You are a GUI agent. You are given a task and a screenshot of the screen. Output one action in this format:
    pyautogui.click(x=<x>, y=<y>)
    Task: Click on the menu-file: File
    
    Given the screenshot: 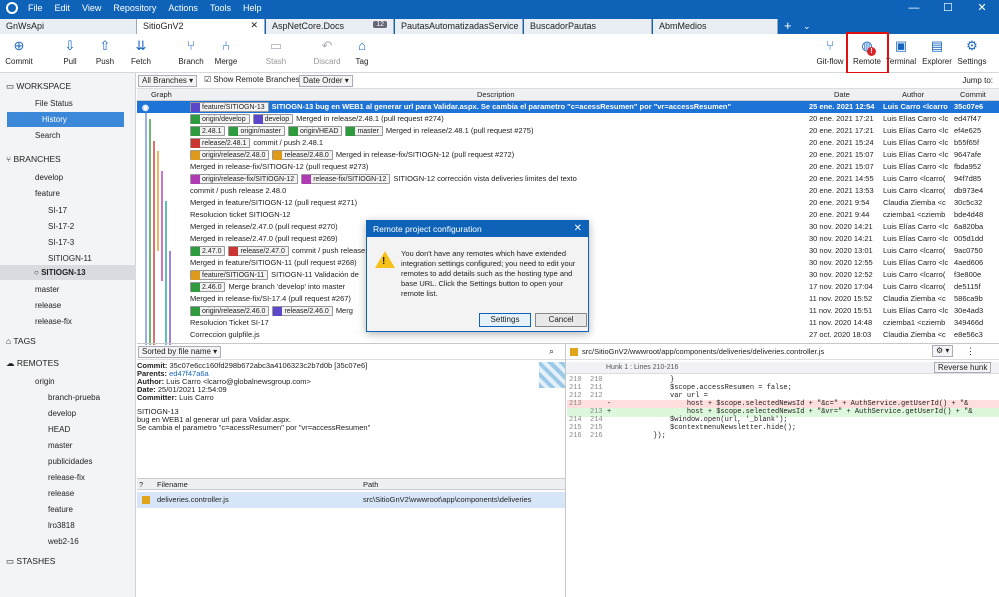 What is the action you would take?
    pyautogui.click(x=35, y=8)
    